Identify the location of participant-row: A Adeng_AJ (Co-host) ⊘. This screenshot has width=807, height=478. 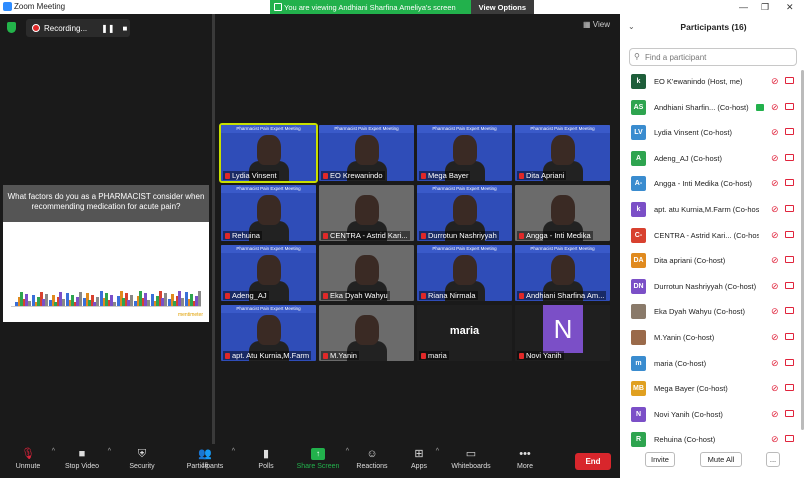
(710, 160).